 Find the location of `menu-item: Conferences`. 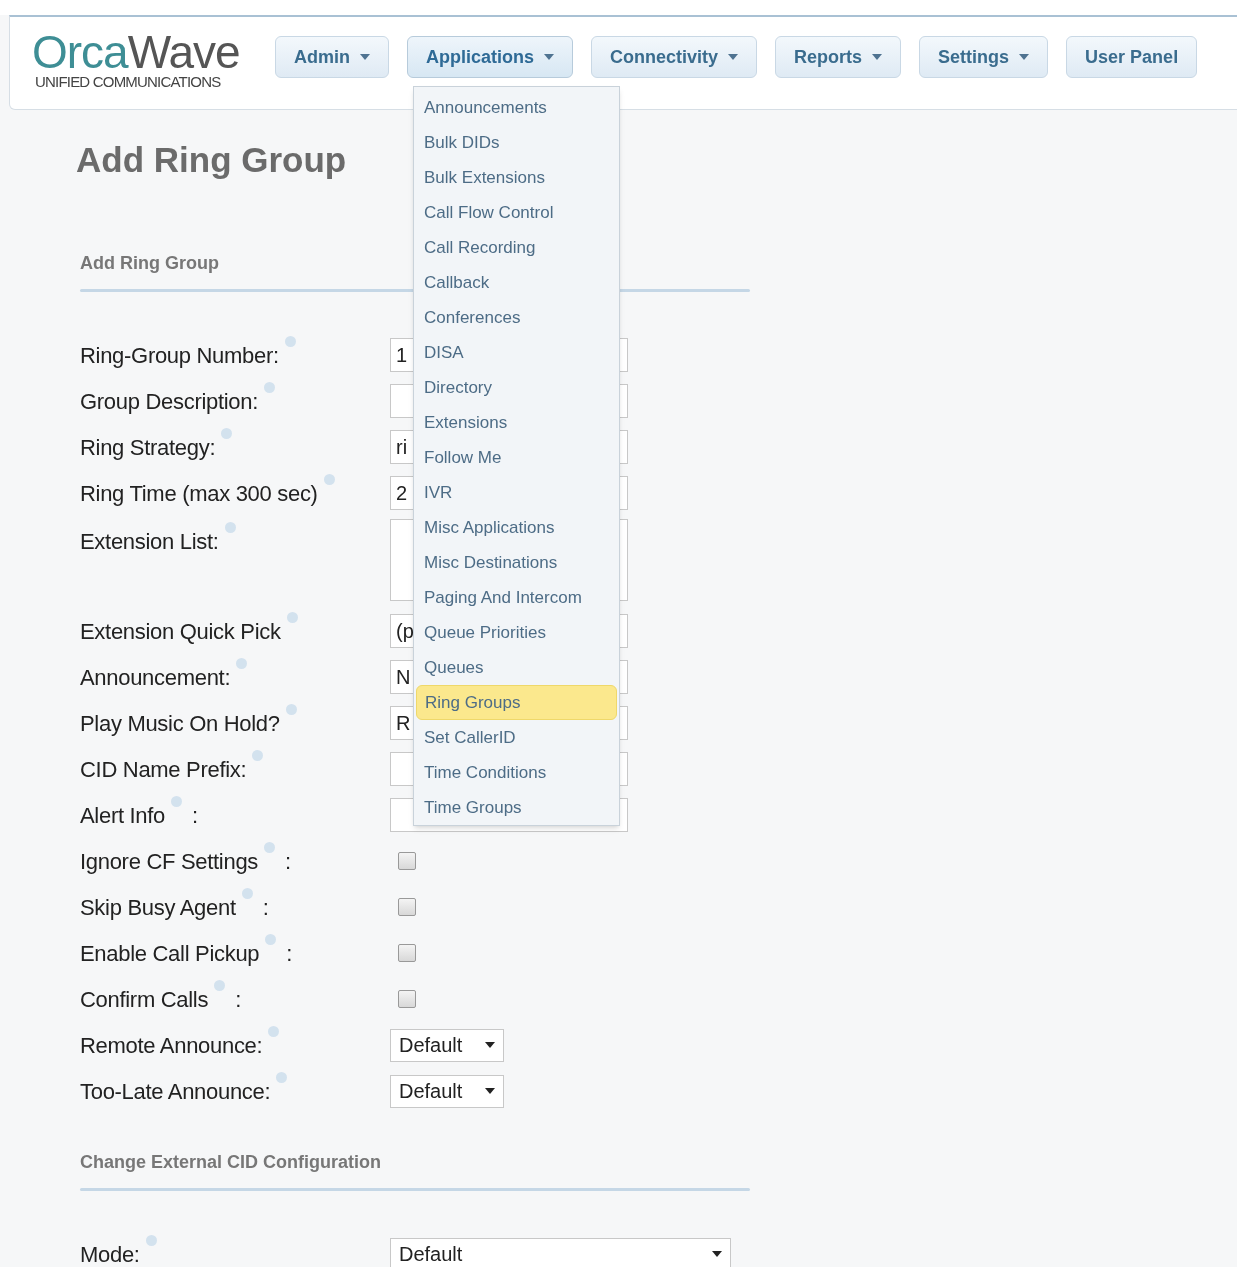

menu-item: Conferences is located at coordinates (516, 317).